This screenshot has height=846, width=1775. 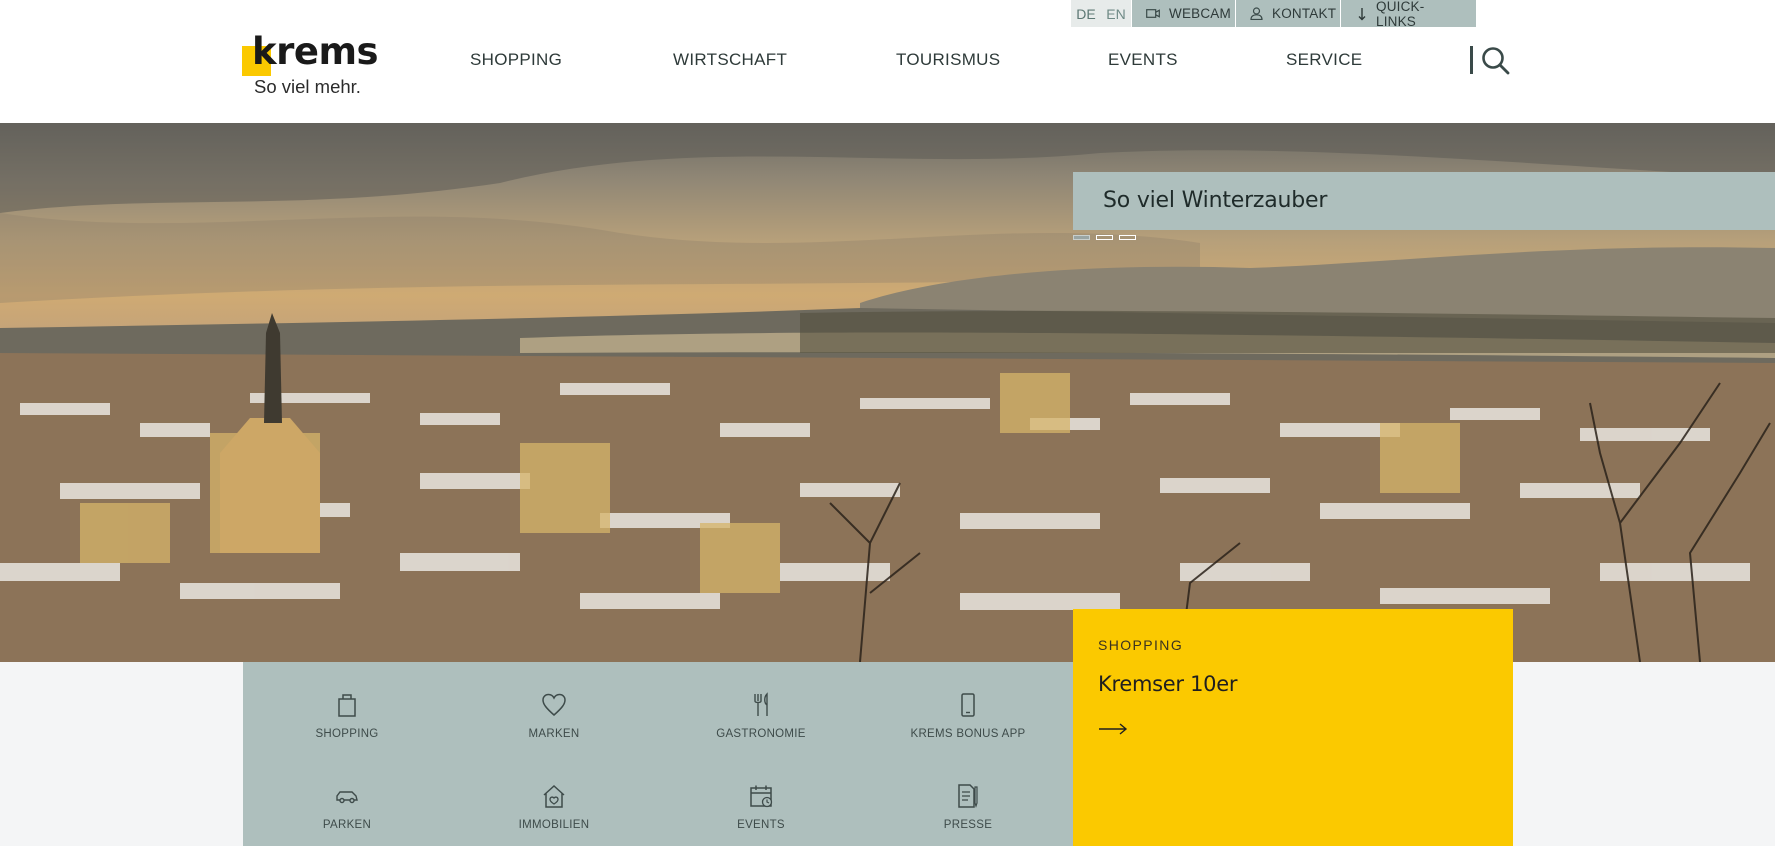 I want to click on kontakt-label: KONTAKT, so click(x=1304, y=13).